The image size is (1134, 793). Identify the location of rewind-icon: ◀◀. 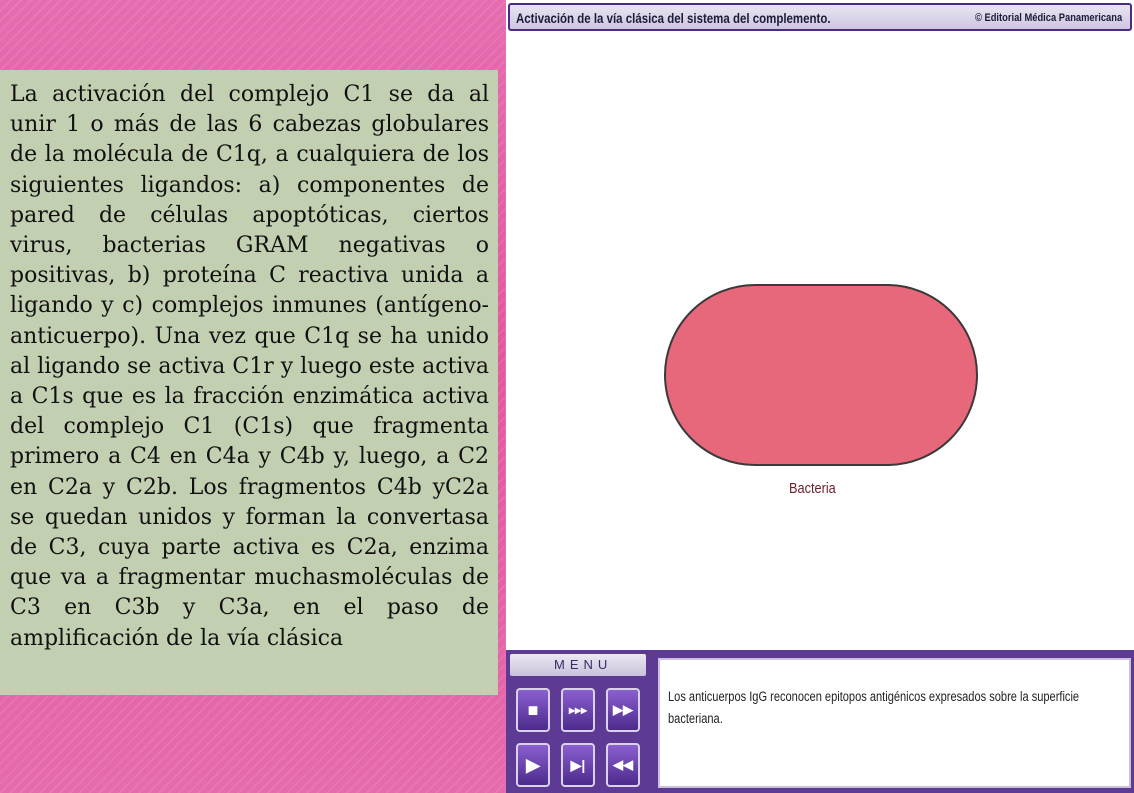
(623, 764).